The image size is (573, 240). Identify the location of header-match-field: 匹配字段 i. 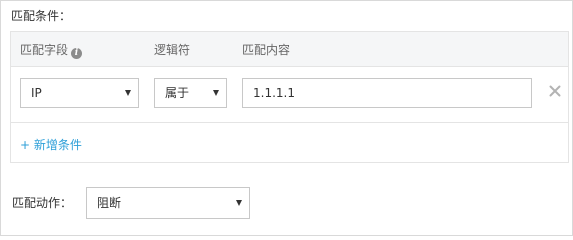
(51, 50).